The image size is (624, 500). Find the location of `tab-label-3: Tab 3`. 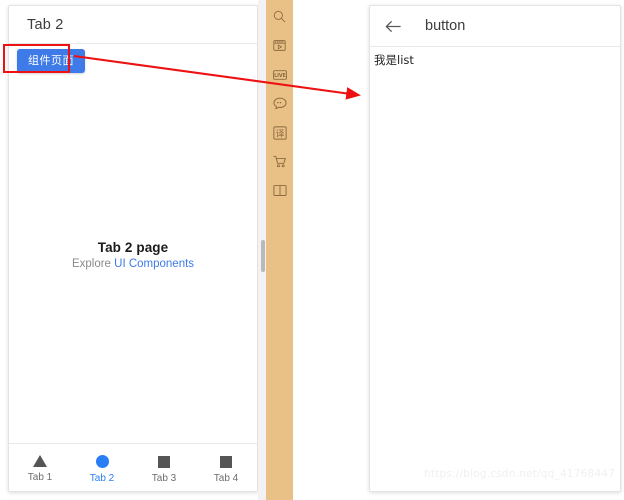

tab-label-3: Tab 3 is located at coordinates (164, 478).